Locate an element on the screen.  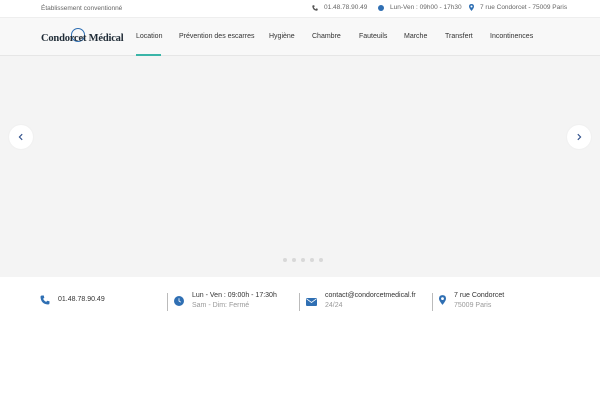
topbar-hours: Lun-Ven : 09h00 - 17h30 is located at coordinates (420, 7).